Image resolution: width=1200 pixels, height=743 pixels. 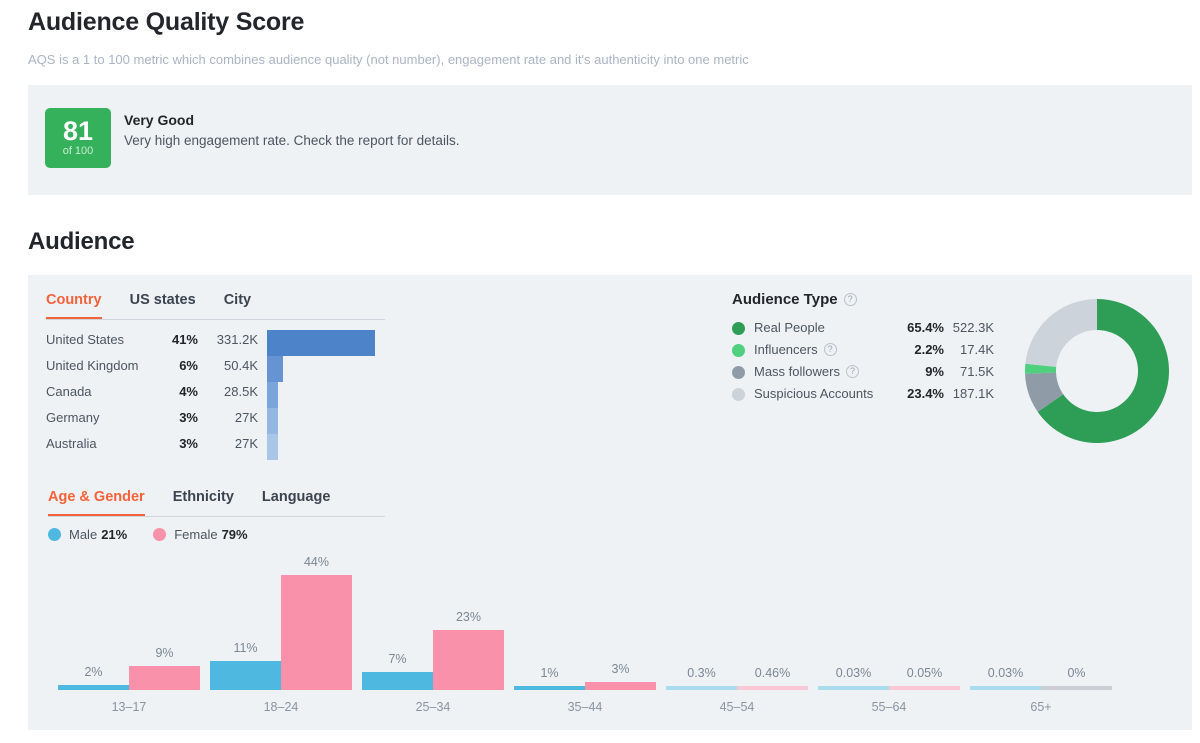 I want to click on aqs-score-max: of 100, so click(x=78, y=151).